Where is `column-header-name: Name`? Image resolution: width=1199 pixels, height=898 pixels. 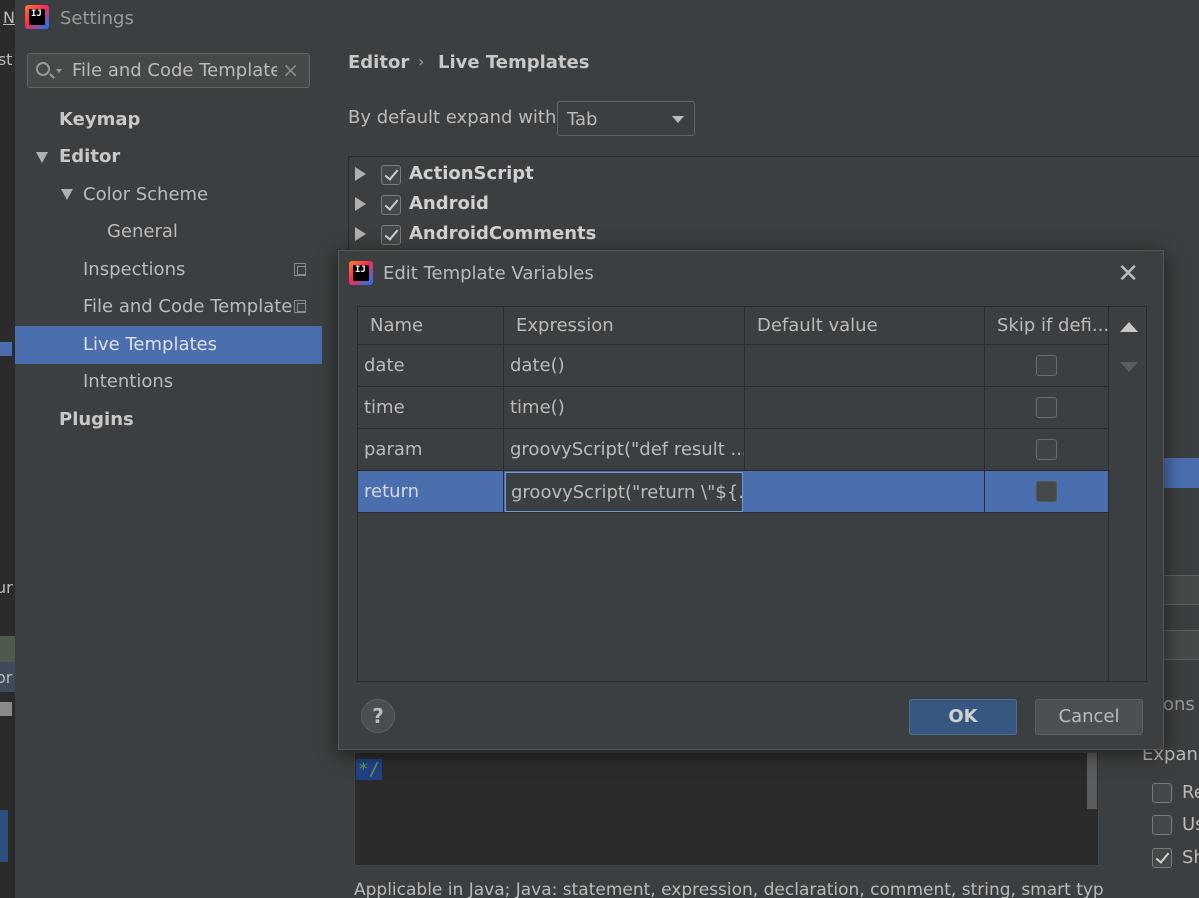
column-header-name: Name is located at coordinates (431, 326).